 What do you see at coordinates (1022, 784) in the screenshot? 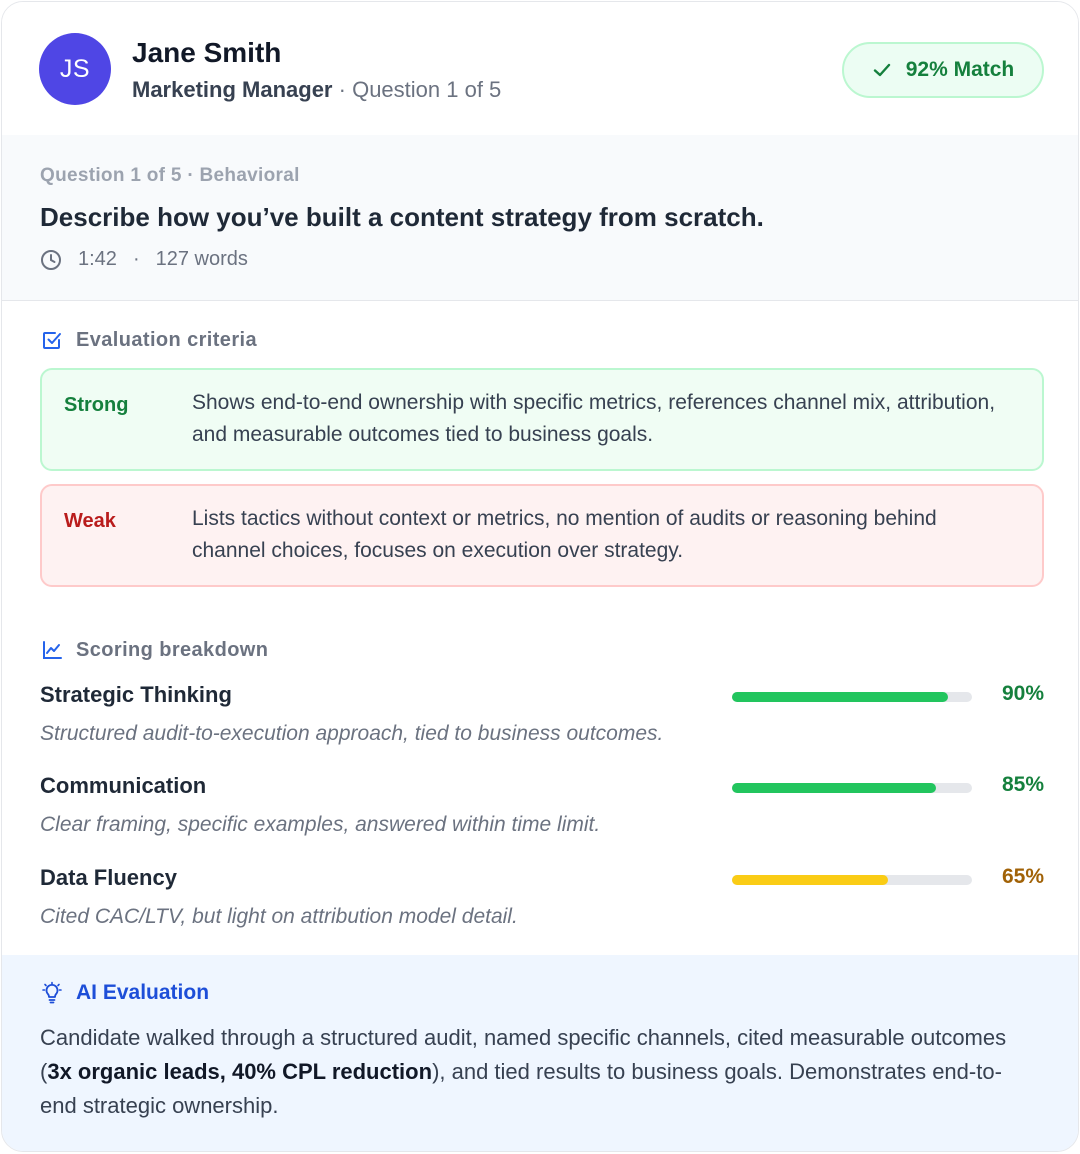
I see `score-percent: 85%` at bounding box center [1022, 784].